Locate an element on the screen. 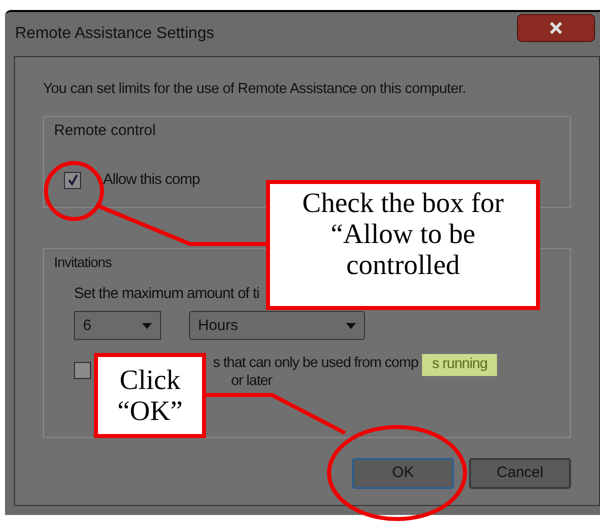 Image resolution: width=600 pixels, height=523 pixels. close-button is located at coordinates (556, 28).